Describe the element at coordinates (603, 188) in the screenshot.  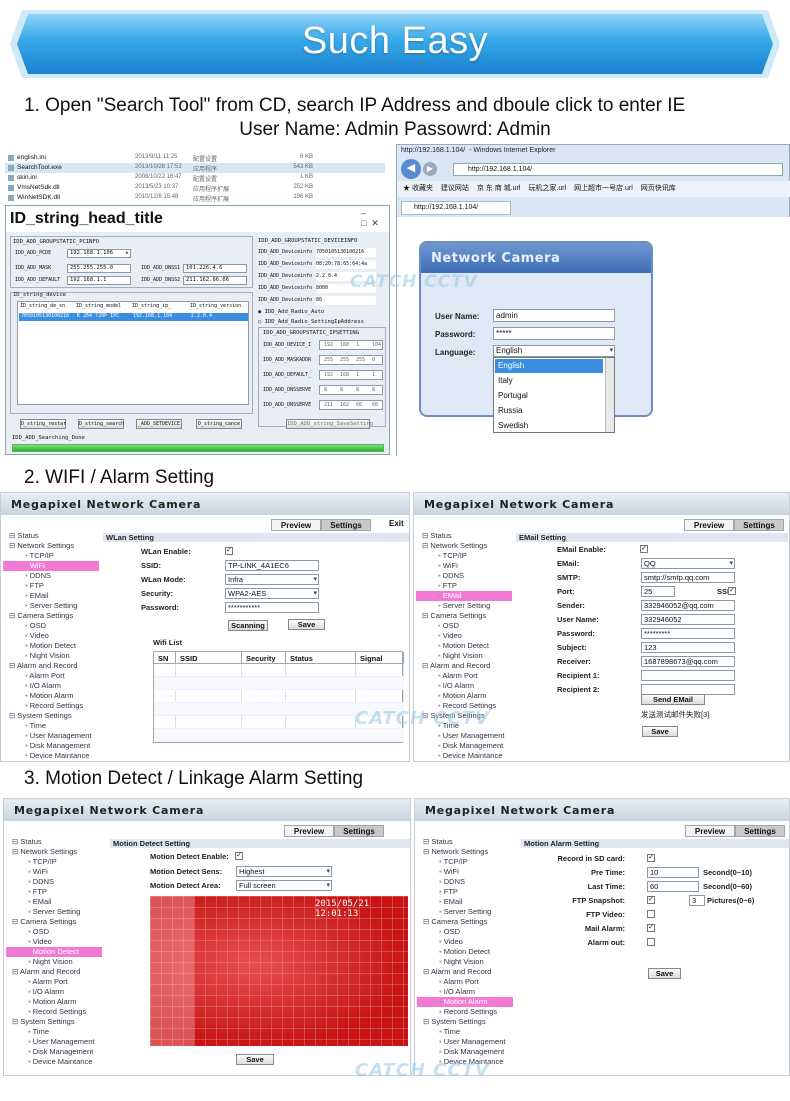
I see `favorite-link: 网上超市一号店.url` at that location.